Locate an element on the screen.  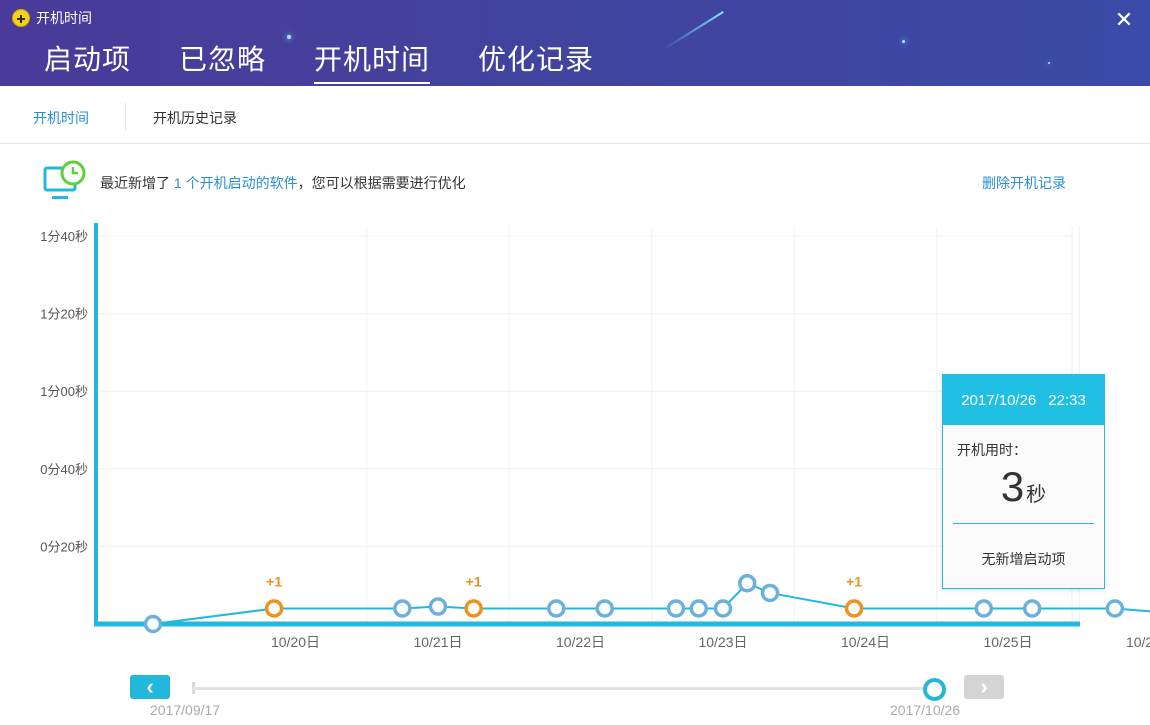
x-tick-label: 10/22日 is located at coordinates (580, 642).